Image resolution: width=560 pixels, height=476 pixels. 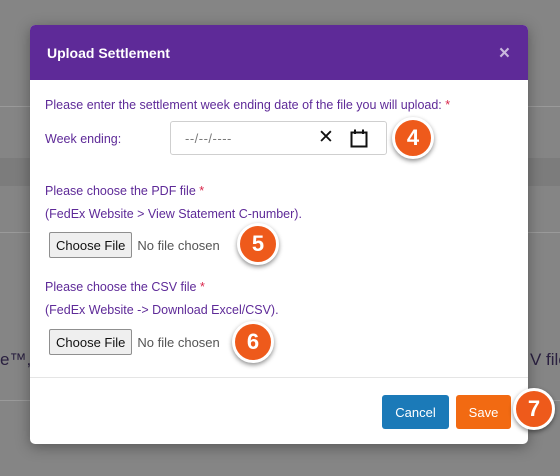 I want to click on save-button: Save, so click(x=483, y=412).